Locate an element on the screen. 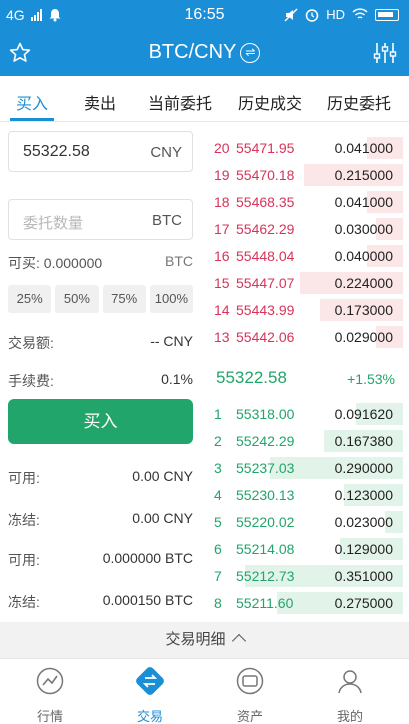 The image size is (409, 724). bid-price: 55237.03 is located at coordinates (265, 468).